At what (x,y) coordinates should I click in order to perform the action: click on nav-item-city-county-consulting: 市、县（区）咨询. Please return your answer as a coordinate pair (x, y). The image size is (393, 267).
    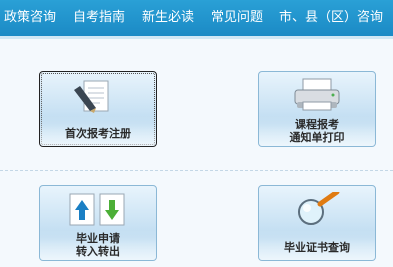
    Looking at the image, I should click on (331, 18).